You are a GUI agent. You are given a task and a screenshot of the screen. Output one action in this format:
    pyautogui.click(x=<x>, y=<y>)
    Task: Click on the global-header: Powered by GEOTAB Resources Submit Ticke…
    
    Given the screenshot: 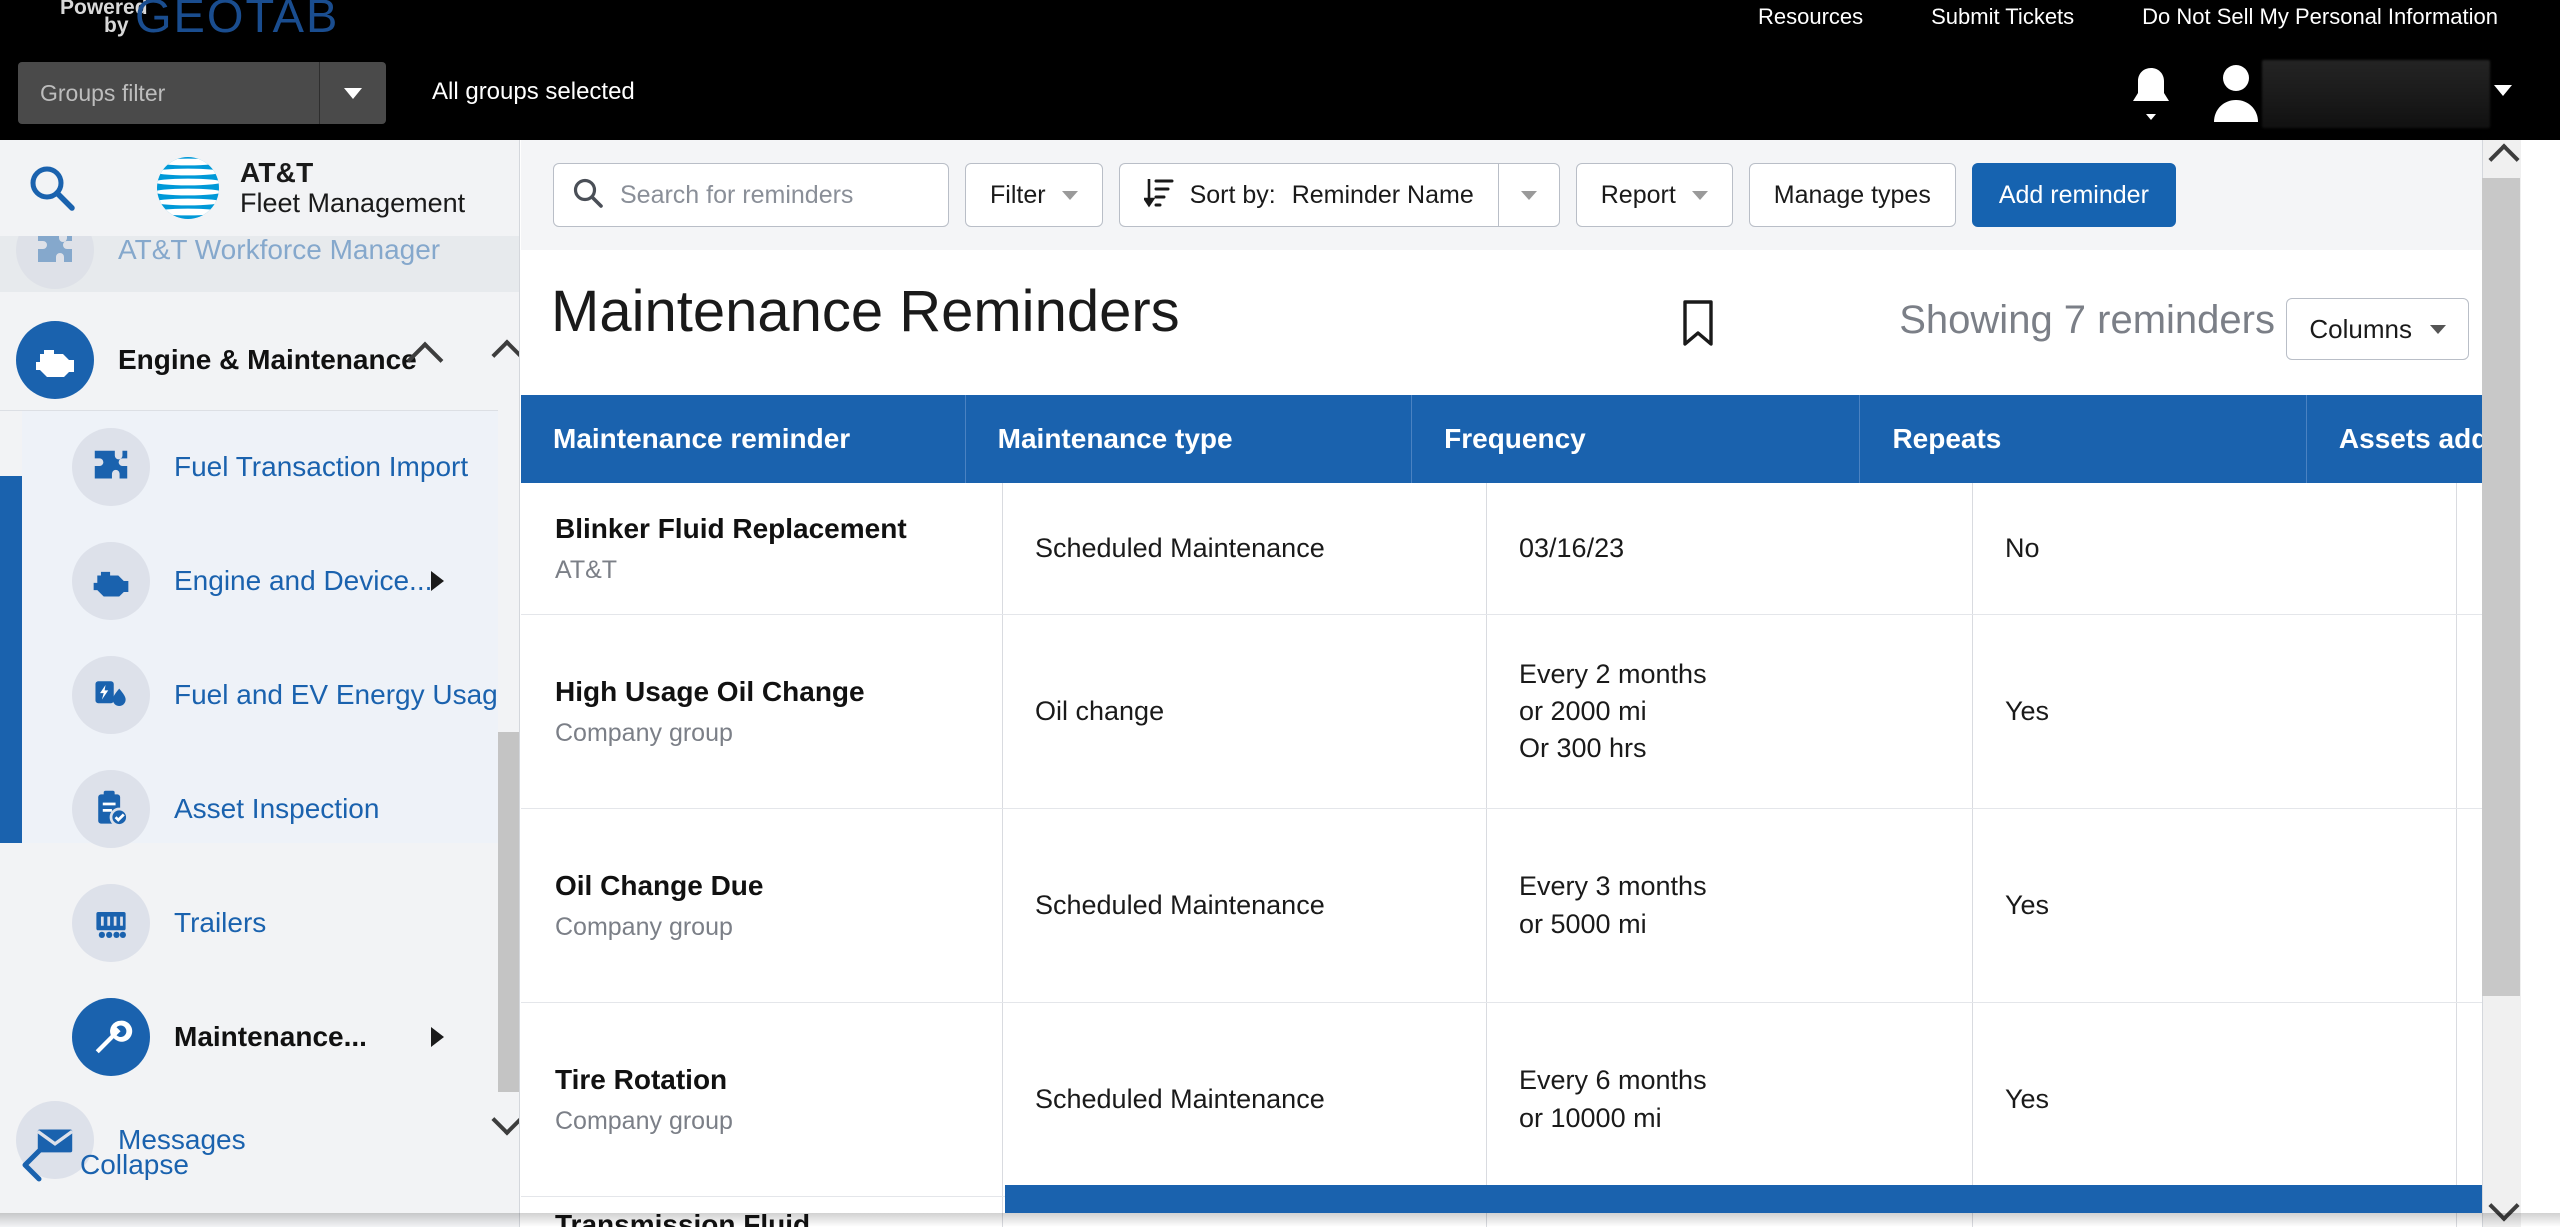 What is the action you would take?
    pyautogui.click(x=1280, y=70)
    